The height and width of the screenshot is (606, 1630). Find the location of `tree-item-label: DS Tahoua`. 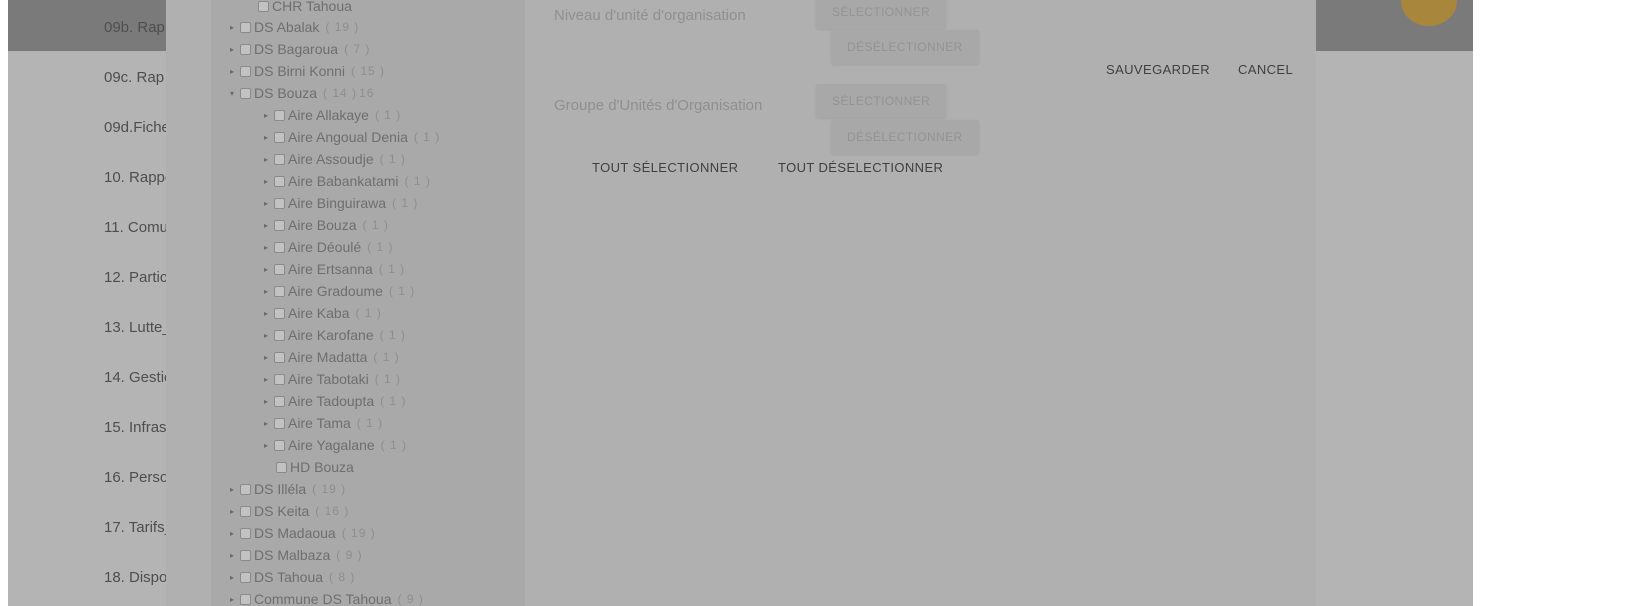

tree-item-label: DS Tahoua is located at coordinates (288, 577).